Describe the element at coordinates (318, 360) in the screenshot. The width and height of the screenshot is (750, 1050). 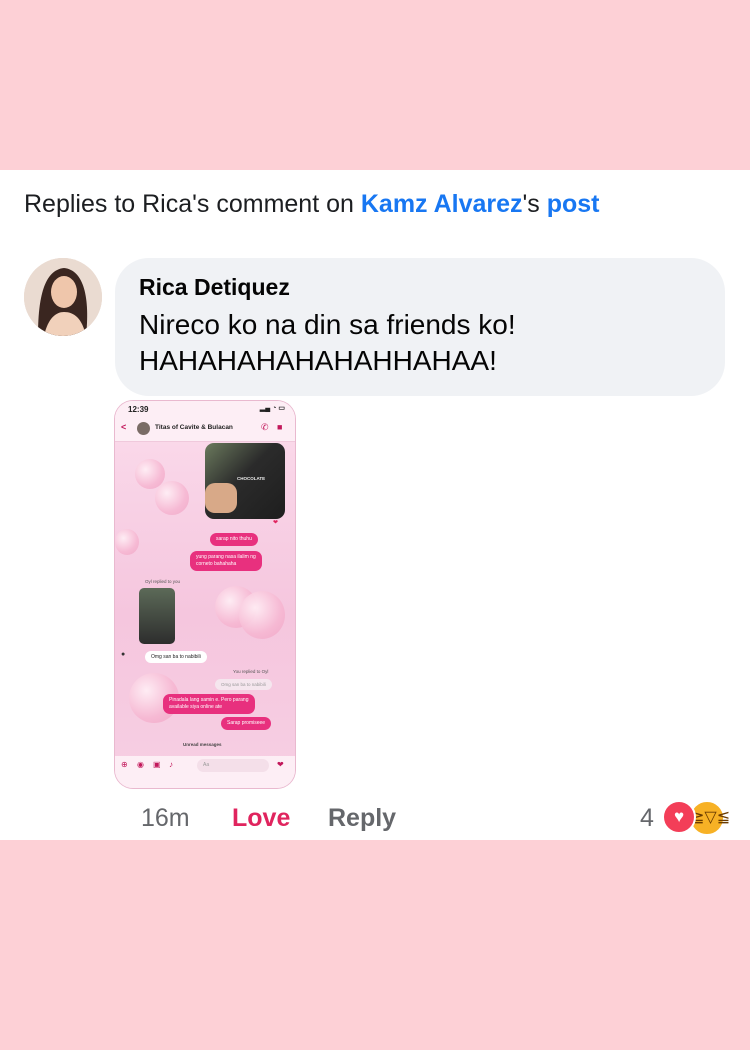
I see `comment-text-line-2: HAHAHAHAHAHAHHAHAA!` at that location.